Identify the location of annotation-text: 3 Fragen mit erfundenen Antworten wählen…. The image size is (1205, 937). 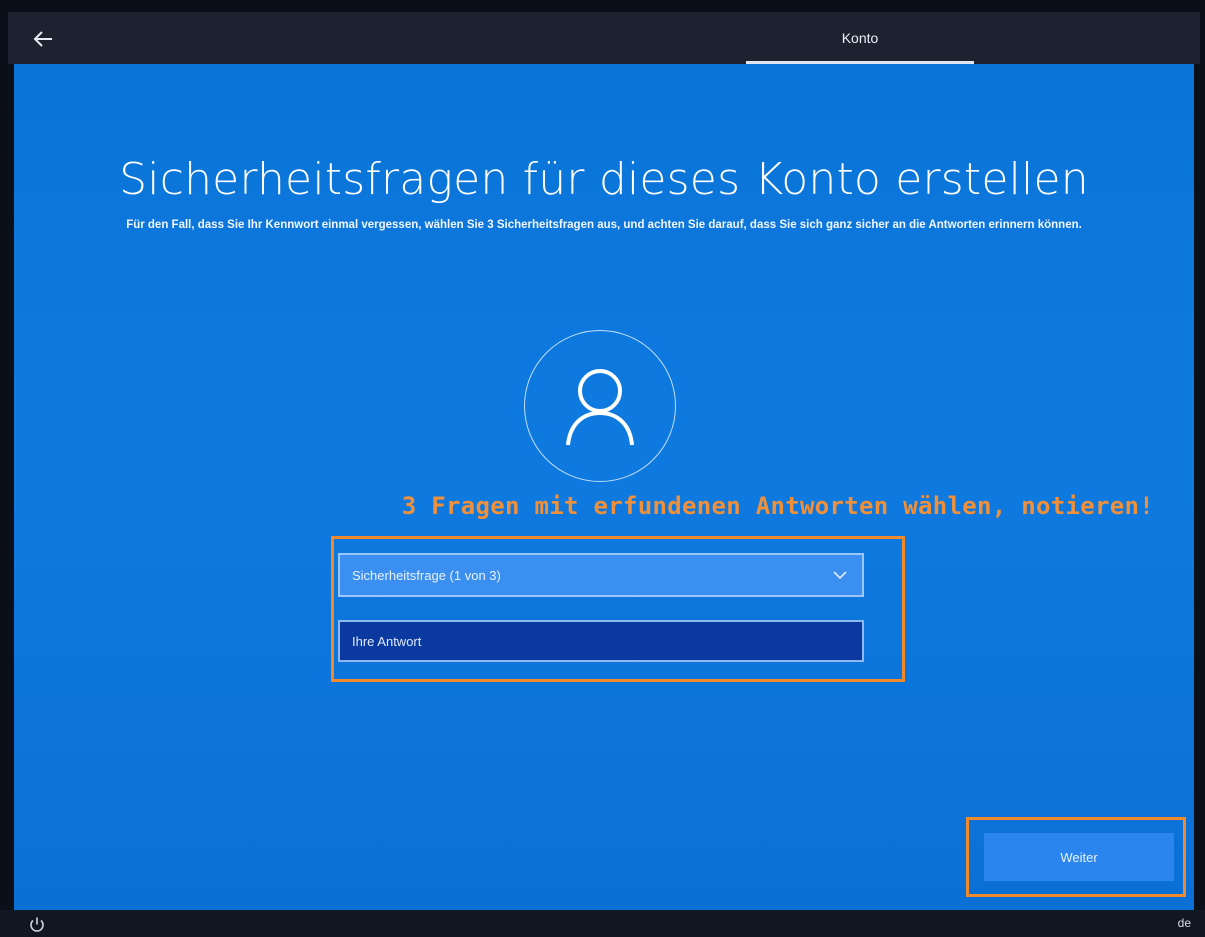
(777, 506).